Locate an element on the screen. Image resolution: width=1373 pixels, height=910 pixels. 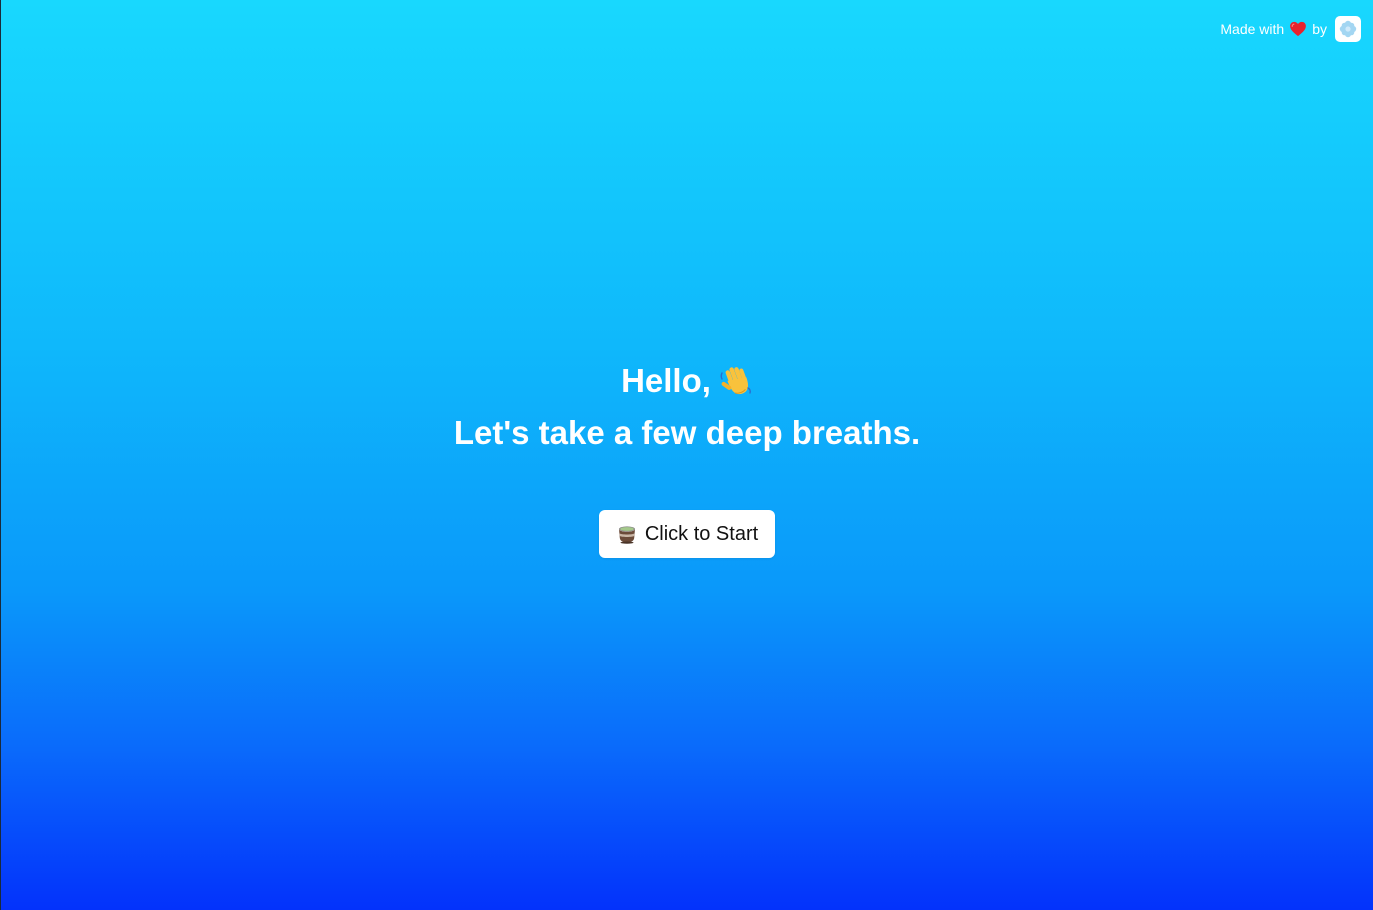
credit-suffix: by is located at coordinates (1319, 29).